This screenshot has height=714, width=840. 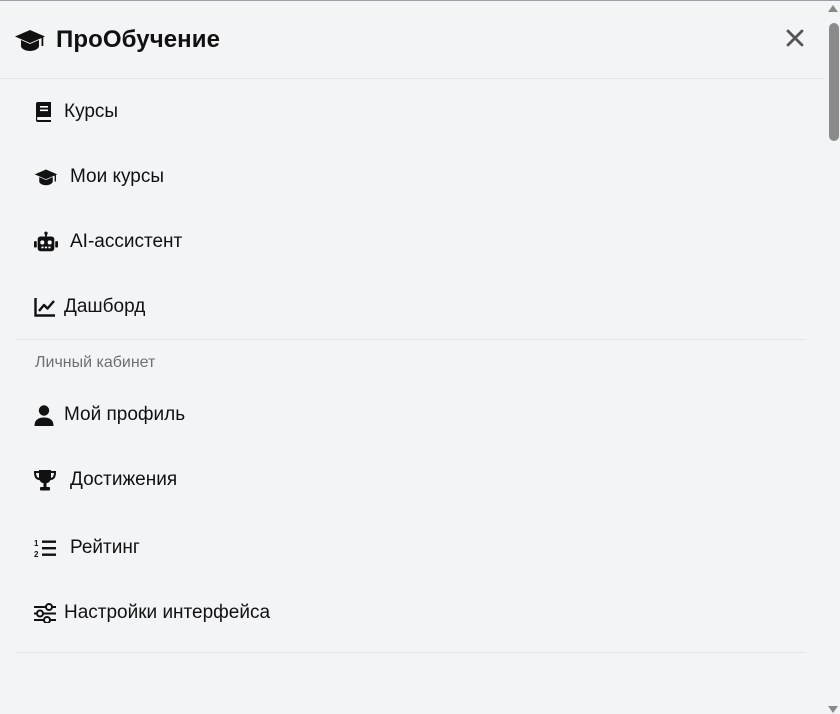 What do you see at coordinates (36, 554) in the screenshot?
I see `svg-text: 2` at bounding box center [36, 554].